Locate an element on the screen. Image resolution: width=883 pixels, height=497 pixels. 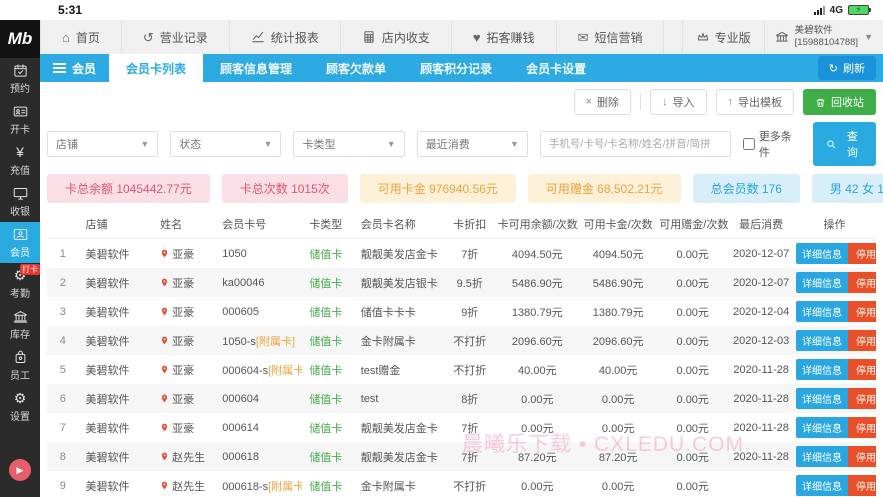
status-dropdown: 状态 ▼ is located at coordinates (226, 144).